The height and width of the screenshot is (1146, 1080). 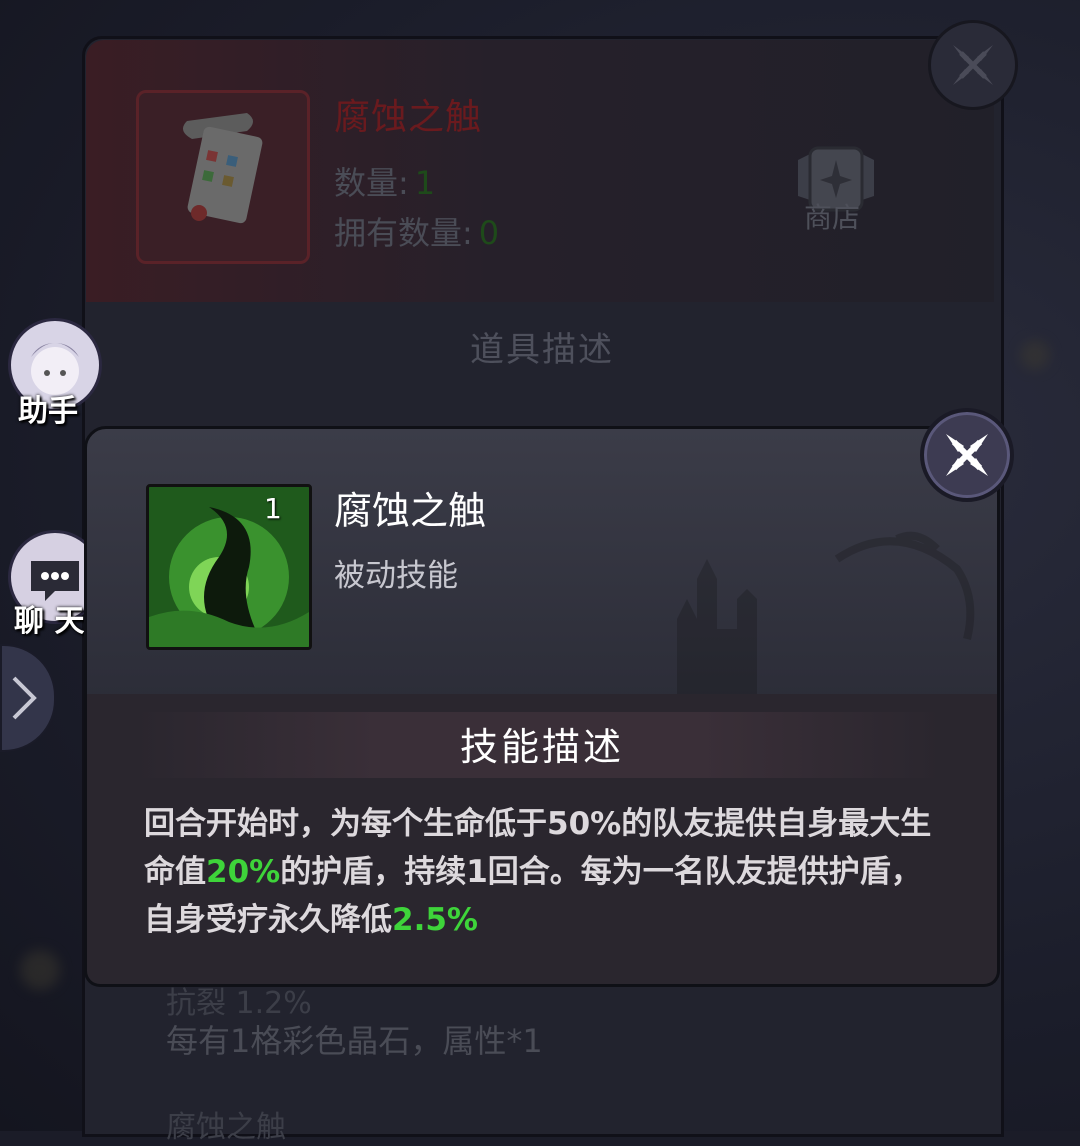 I want to click on close-item-button, so click(x=973, y=65).